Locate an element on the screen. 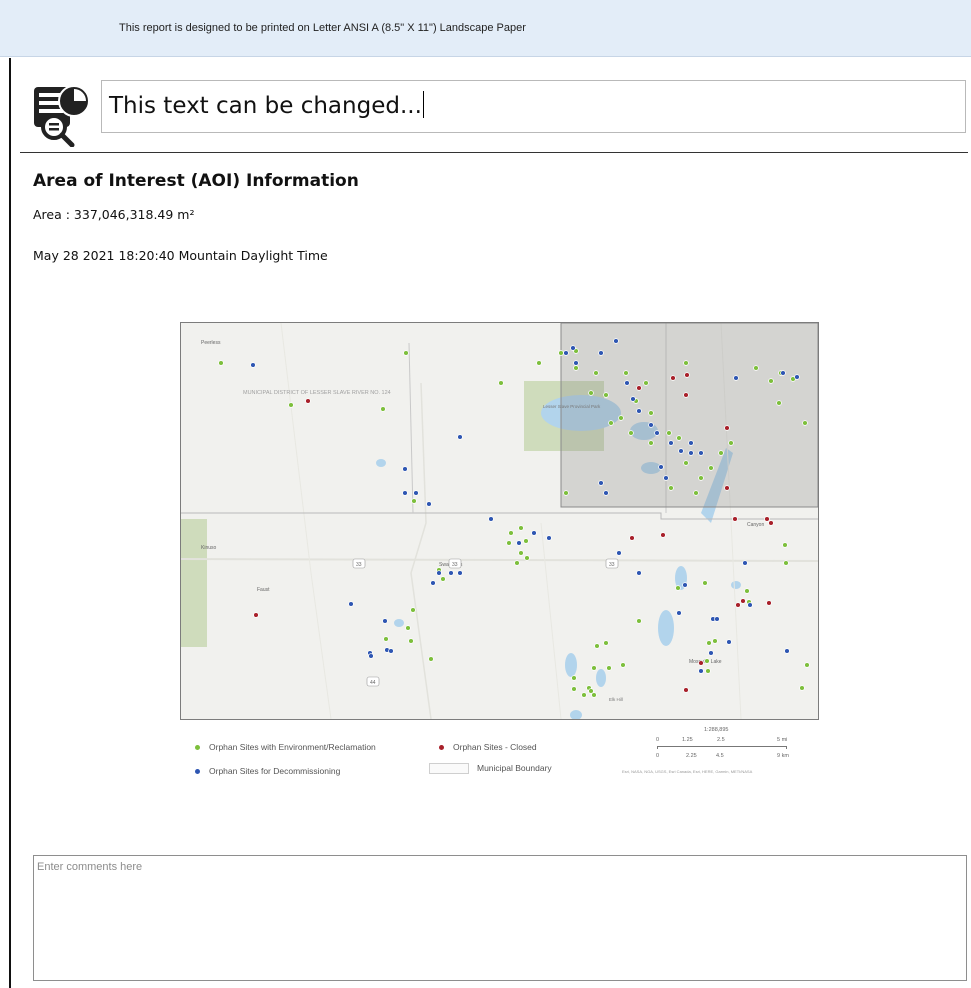 This screenshot has height=988, width=971. comments-input is located at coordinates (500, 918).